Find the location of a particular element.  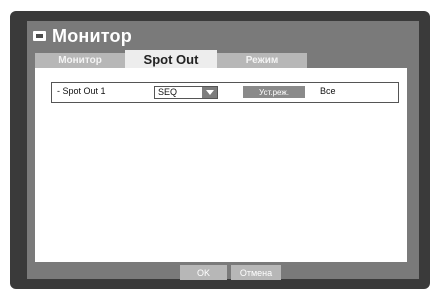

spot-out-1-select-value: SEQ is located at coordinates (168, 92).